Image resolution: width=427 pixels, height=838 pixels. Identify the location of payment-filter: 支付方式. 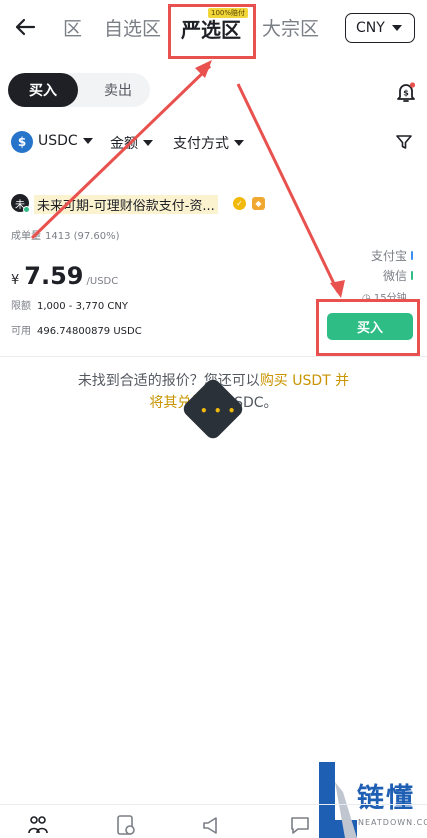
(208, 143).